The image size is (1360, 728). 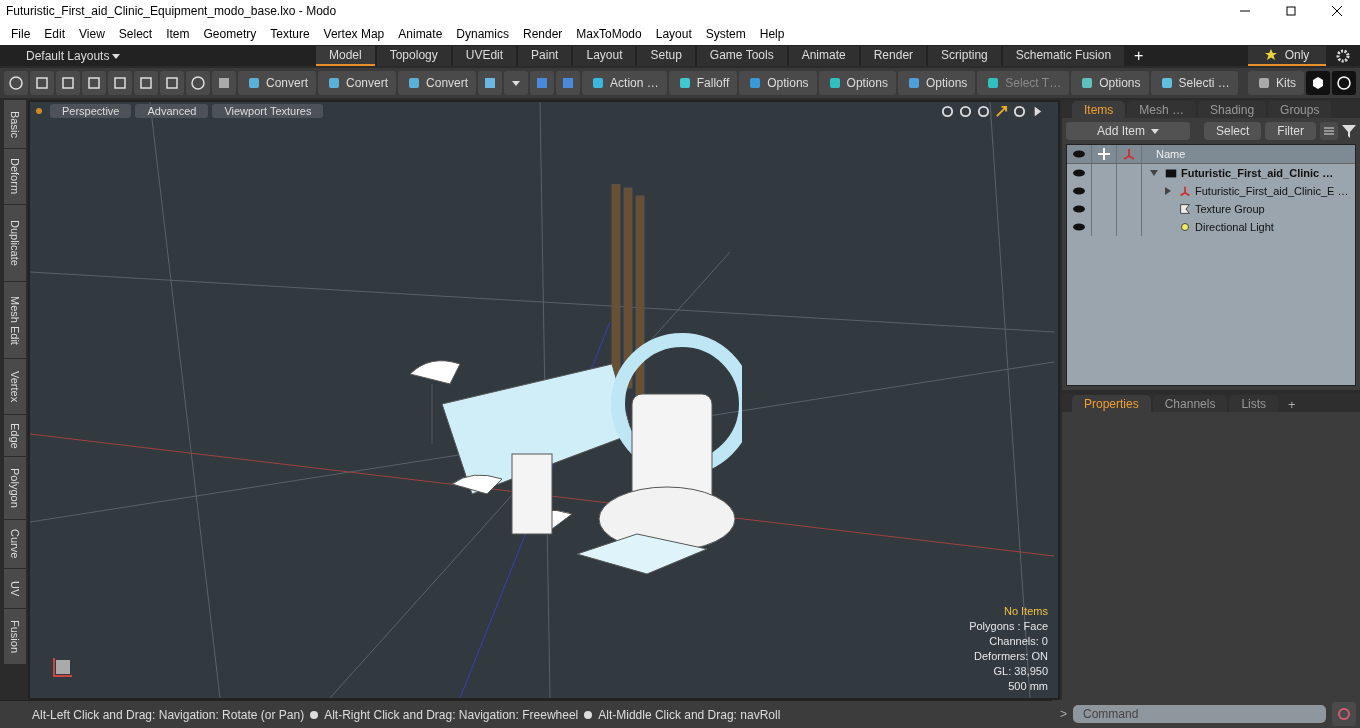 What do you see at coordinates (484, 55) in the screenshot?
I see `layout-tab: UVEdit` at bounding box center [484, 55].